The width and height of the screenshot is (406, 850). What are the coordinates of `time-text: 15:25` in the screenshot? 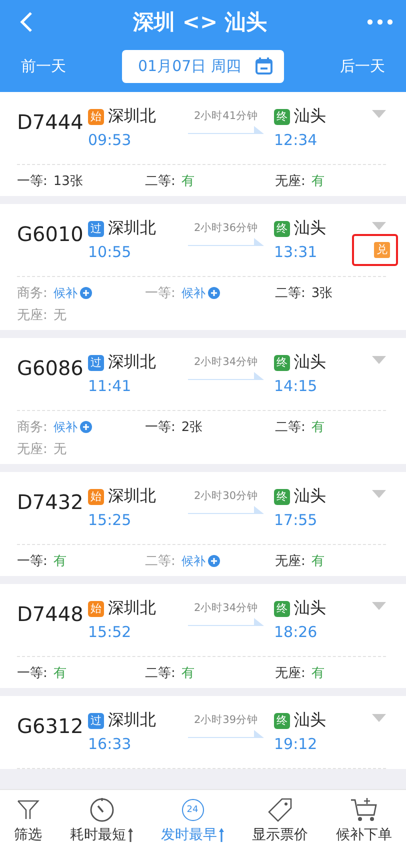 It's located at (110, 520).